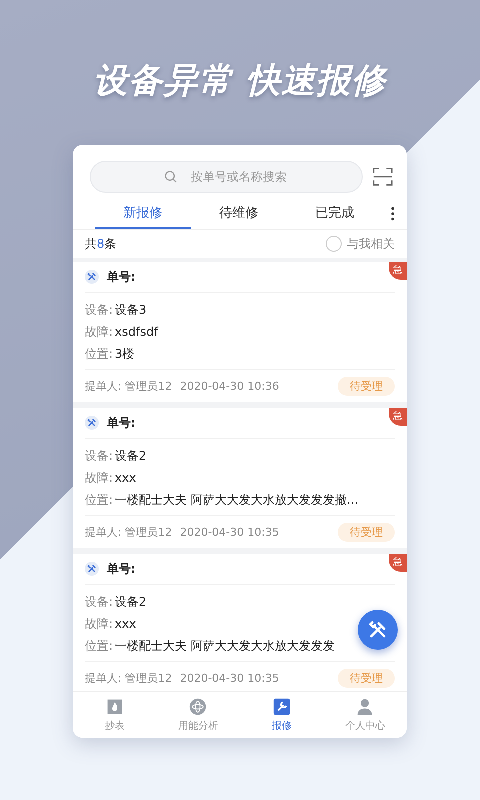 This screenshot has height=800, width=480. I want to click on filter-label: 与我相关, so click(371, 244).